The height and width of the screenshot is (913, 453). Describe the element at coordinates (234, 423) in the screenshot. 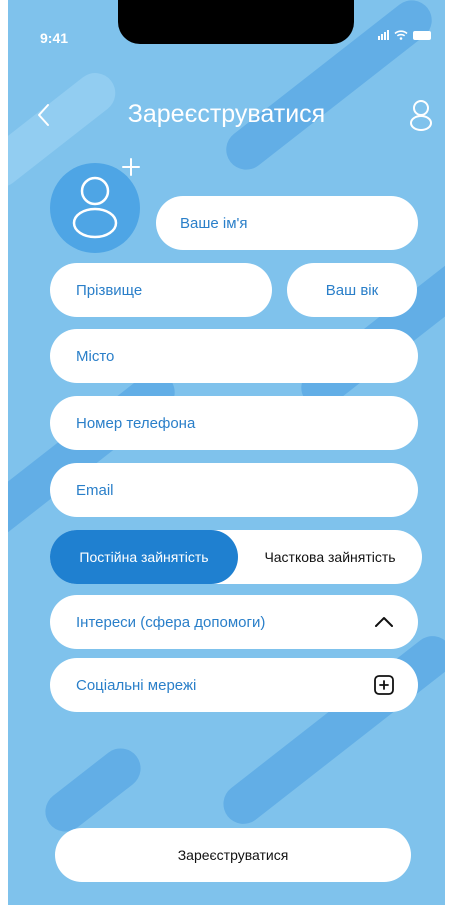

I see `phone-field: Номер телефона` at that location.